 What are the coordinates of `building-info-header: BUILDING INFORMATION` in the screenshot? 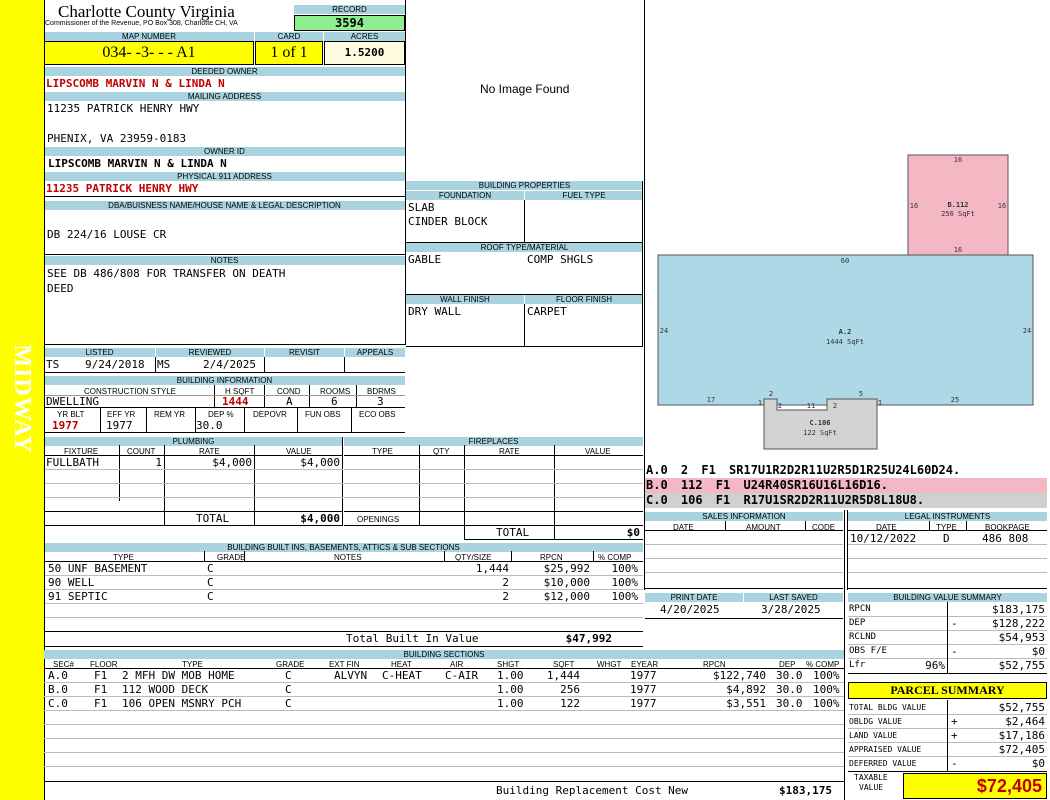 It's located at (224, 380).